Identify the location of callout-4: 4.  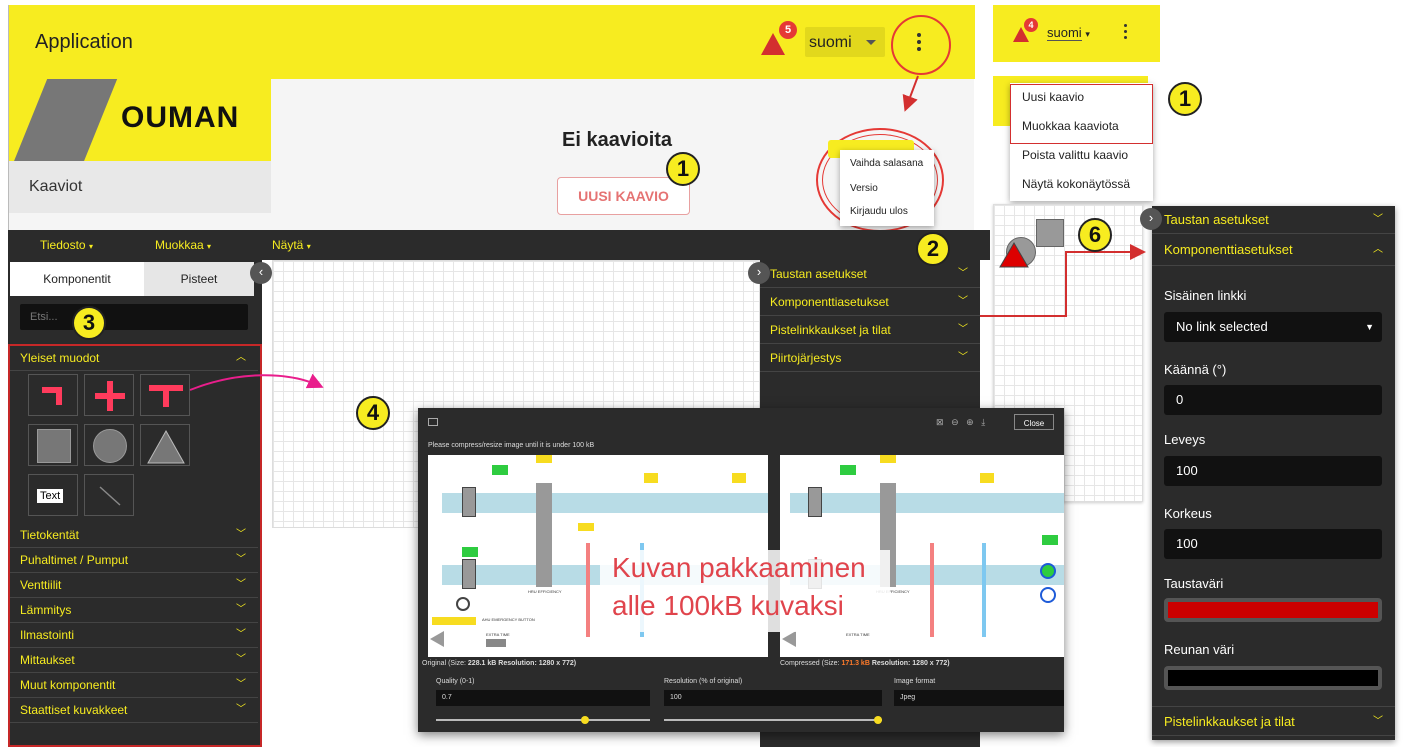
(373, 413).